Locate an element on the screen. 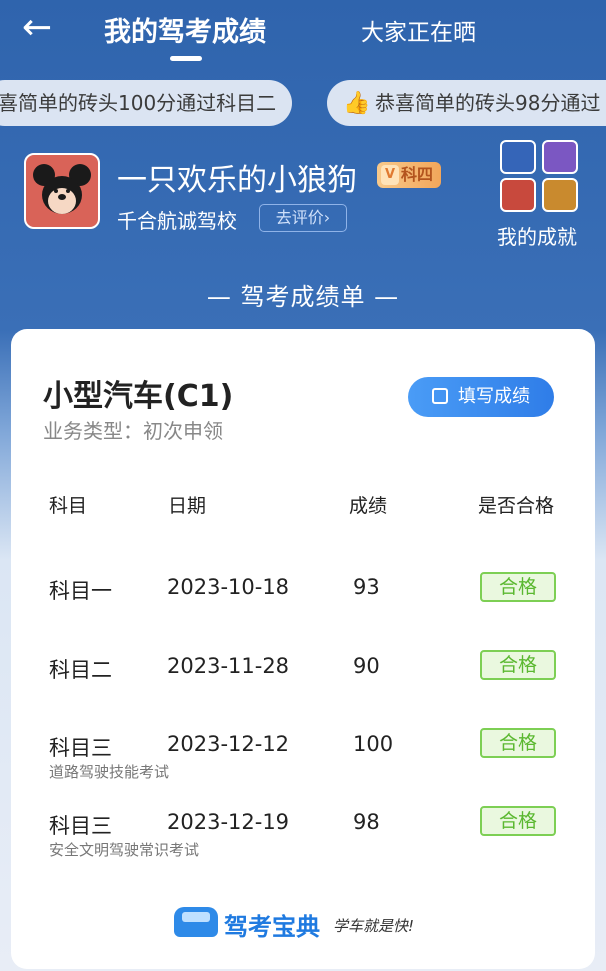  license-type: 小型汽车(C1) is located at coordinates (138, 396).